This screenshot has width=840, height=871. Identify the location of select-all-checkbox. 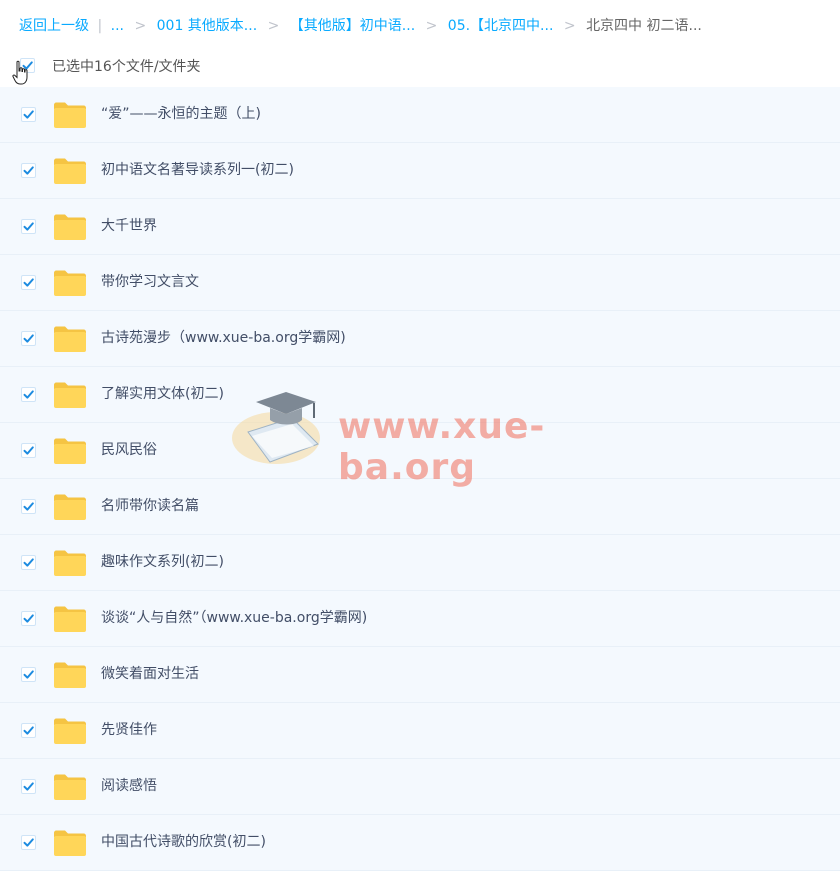
(27, 65).